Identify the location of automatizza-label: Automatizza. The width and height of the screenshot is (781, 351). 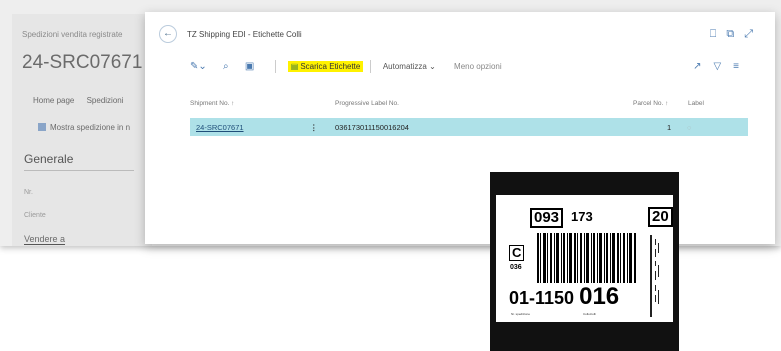
(404, 66).